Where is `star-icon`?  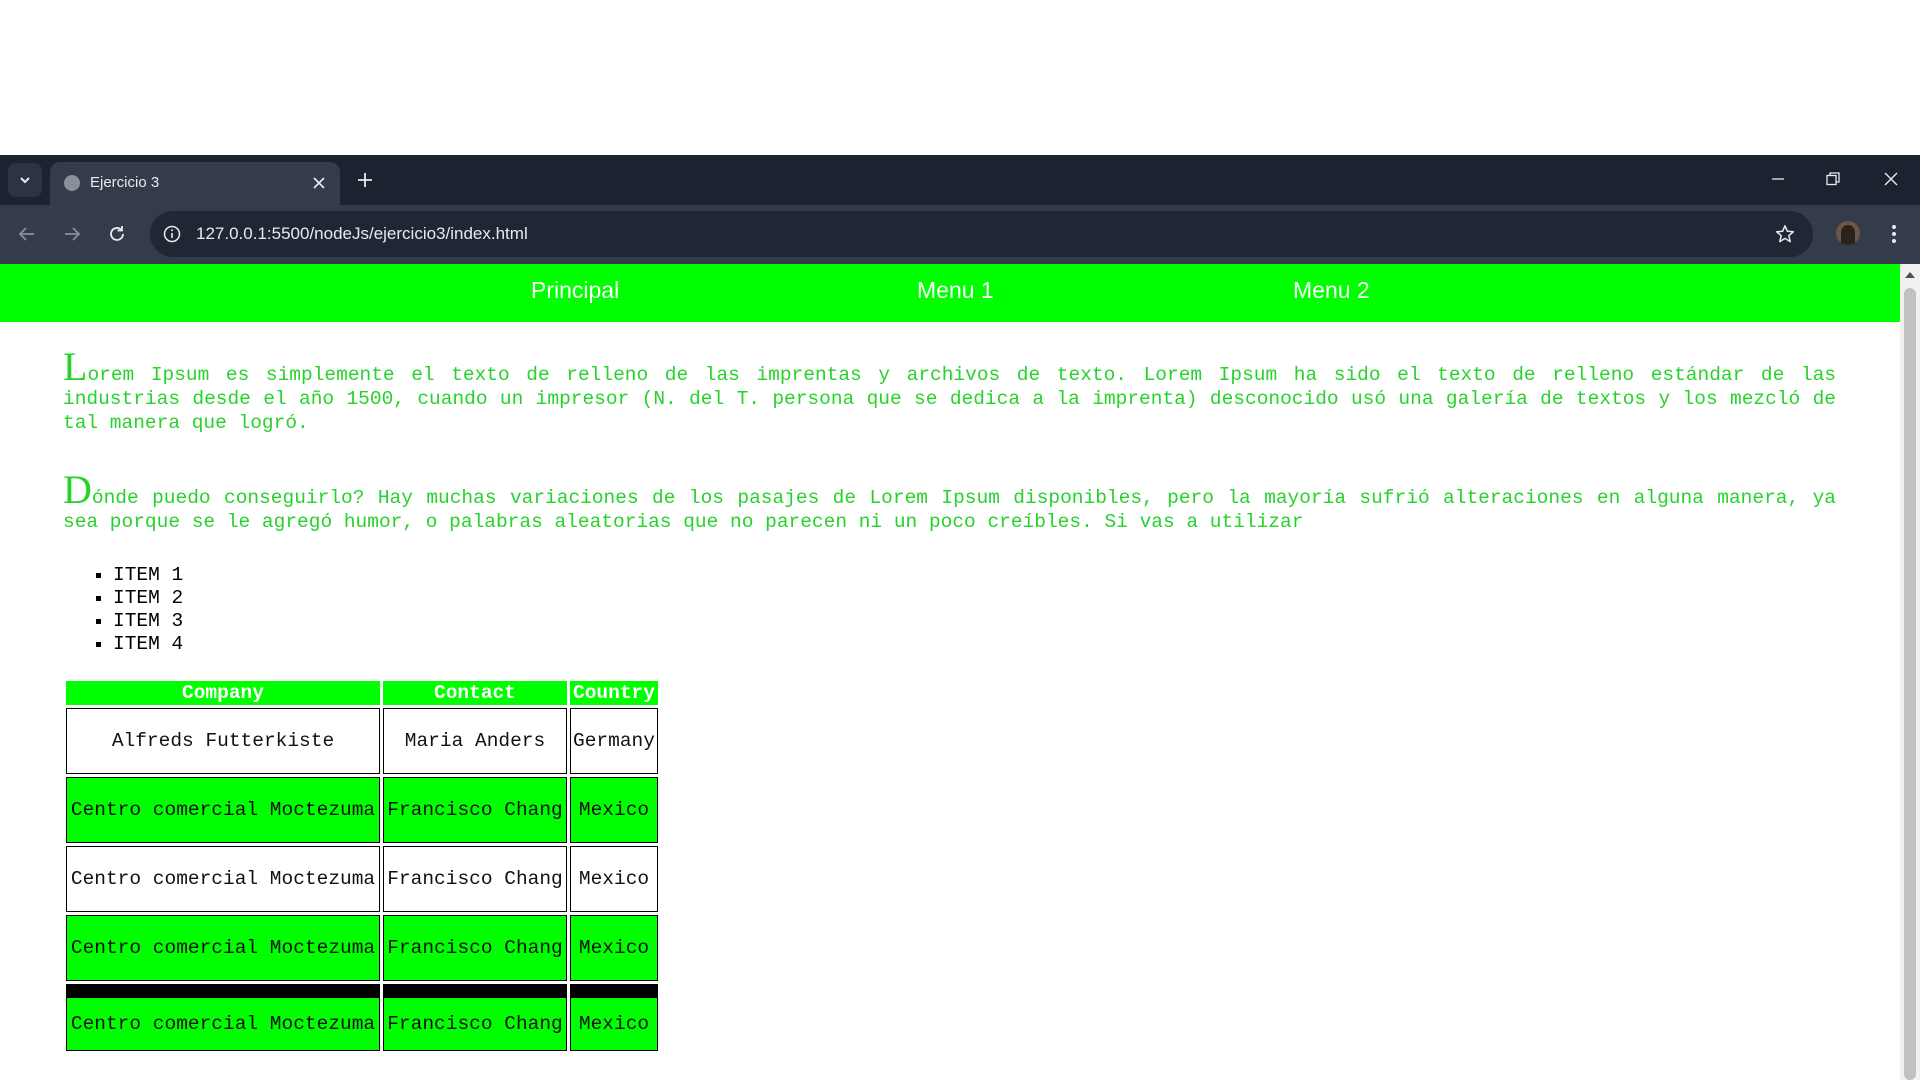 star-icon is located at coordinates (1785, 234).